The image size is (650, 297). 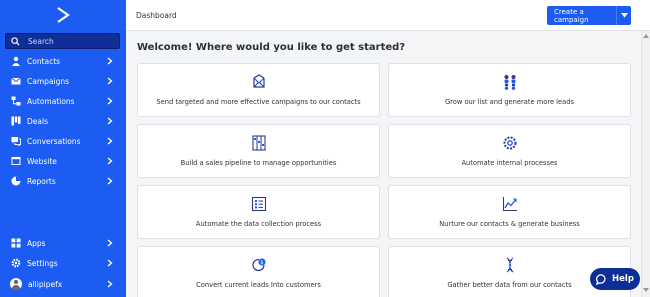 What do you see at coordinates (16, 161) in the screenshot?
I see `browser-icon` at bounding box center [16, 161].